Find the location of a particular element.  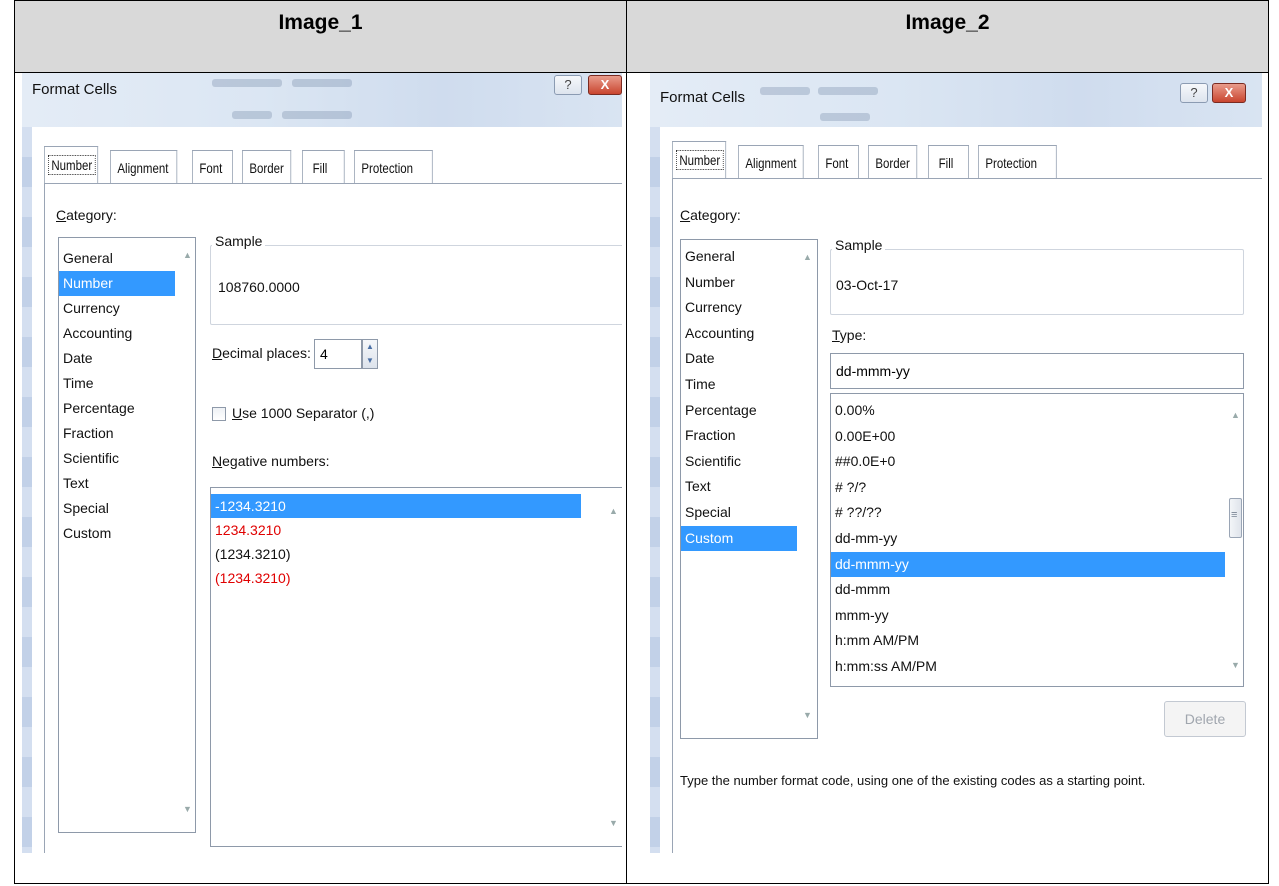

tab-label: Alignment is located at coordinates (771, 162).